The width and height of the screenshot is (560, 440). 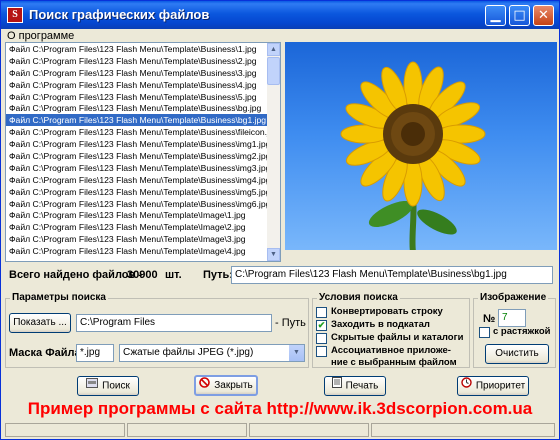 I want to click on condition-checkbox-1: ✔, so click(x=321, y=325).